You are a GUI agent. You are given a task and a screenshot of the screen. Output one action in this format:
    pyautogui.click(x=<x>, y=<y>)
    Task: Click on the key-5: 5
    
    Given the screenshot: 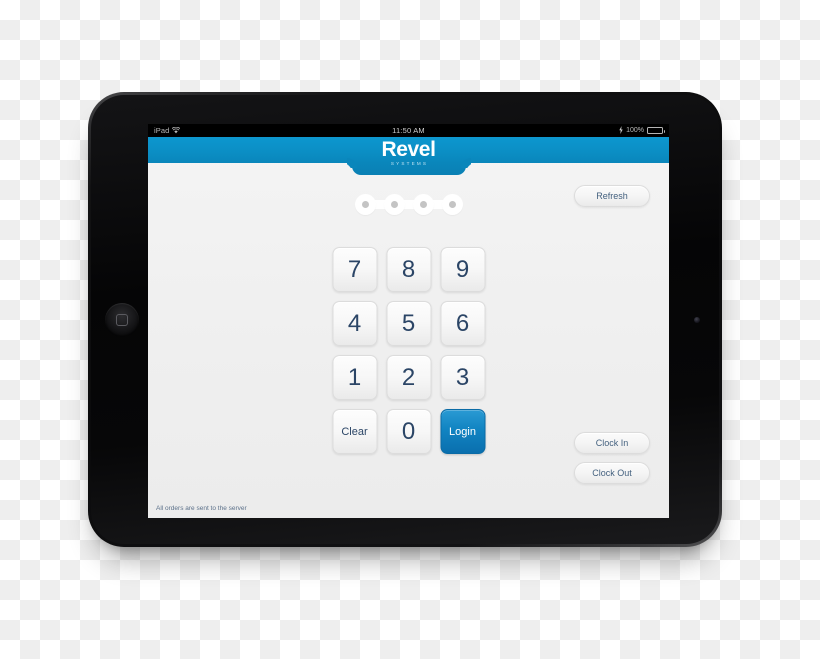 What is the action you would take?
    pyautogui.click(x=408, y=323)
    